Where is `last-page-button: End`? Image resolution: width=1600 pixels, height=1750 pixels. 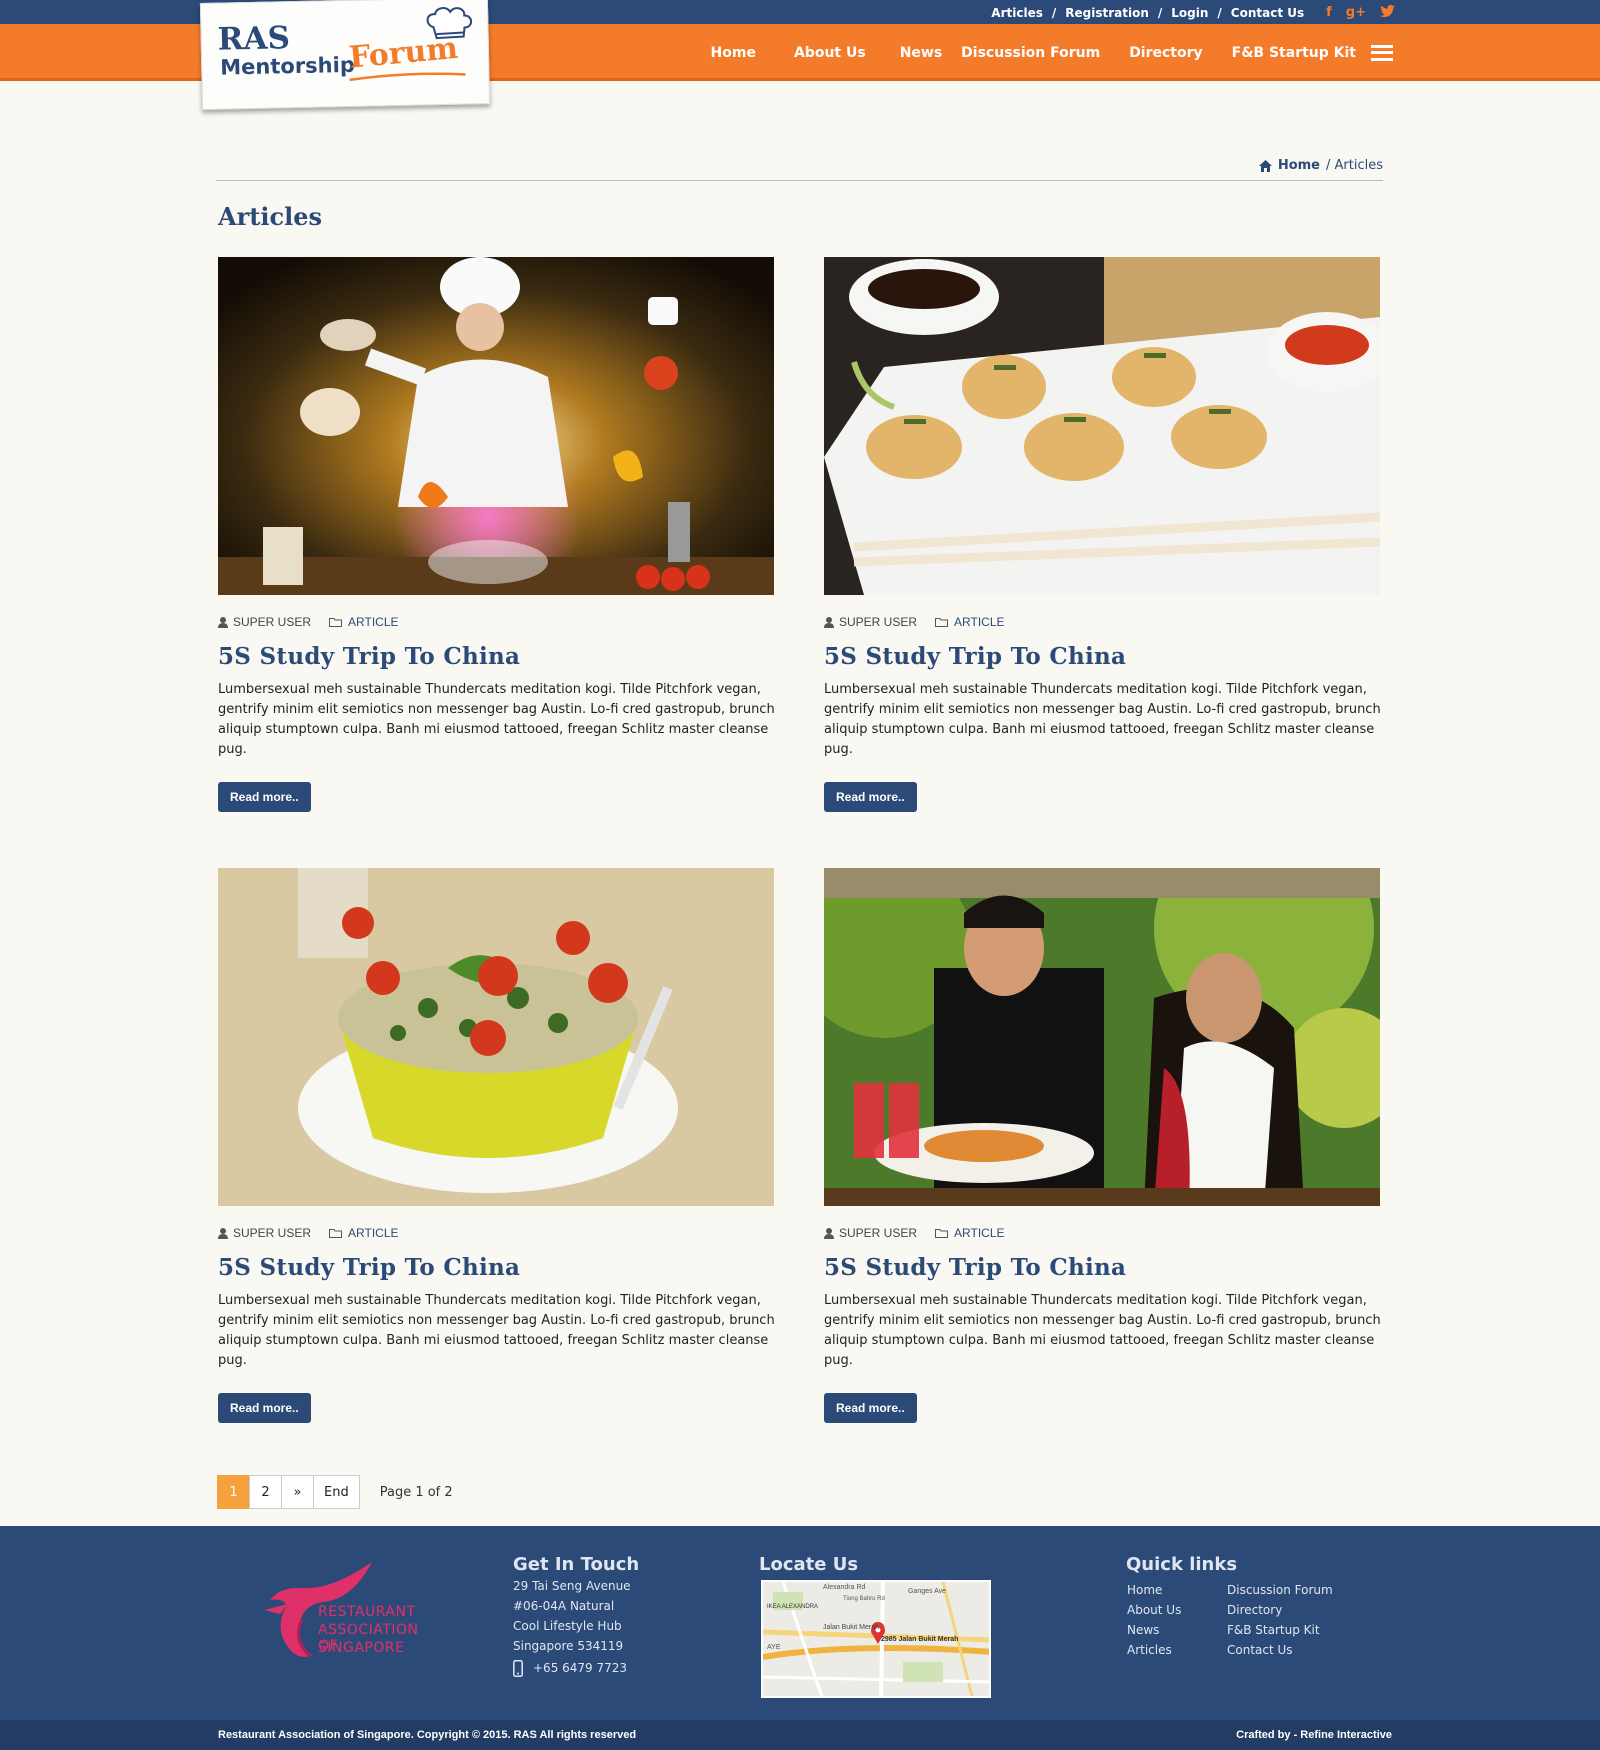 last-page-button: End is located at coordinates (336, 1492).